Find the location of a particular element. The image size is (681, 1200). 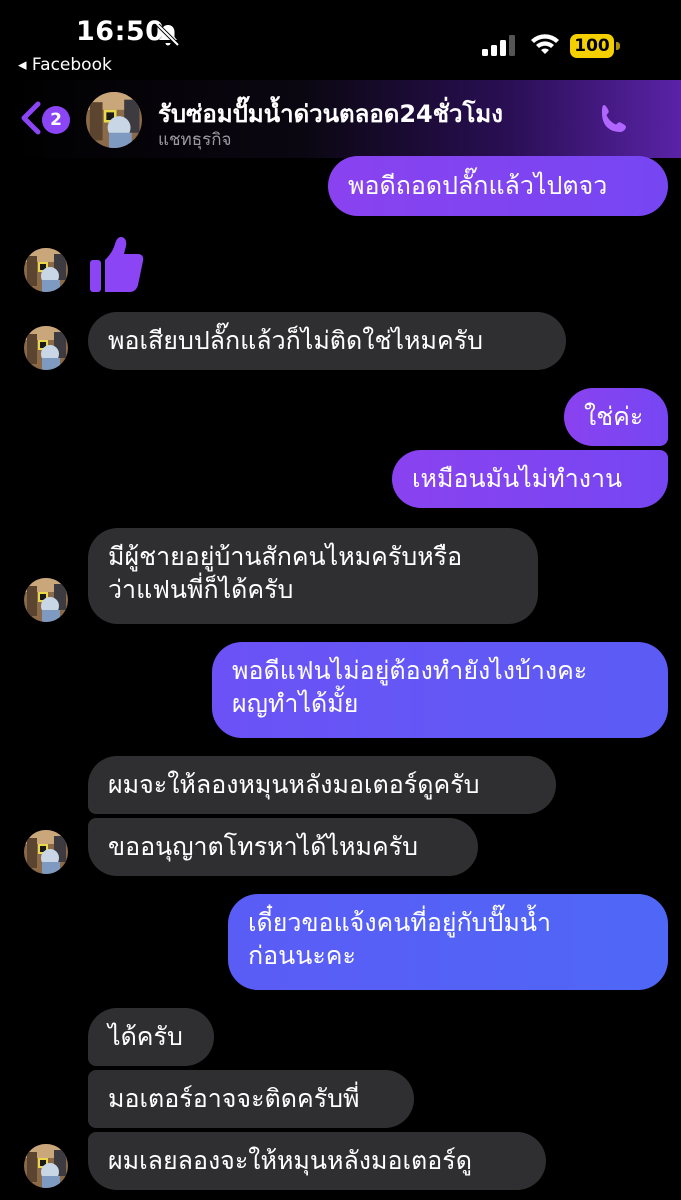

message-bubble-incoming: พอเสียบปลั๊กแล้วก็ไม่ติดใช่ไหมครับ is located at coordinates (327, 341).